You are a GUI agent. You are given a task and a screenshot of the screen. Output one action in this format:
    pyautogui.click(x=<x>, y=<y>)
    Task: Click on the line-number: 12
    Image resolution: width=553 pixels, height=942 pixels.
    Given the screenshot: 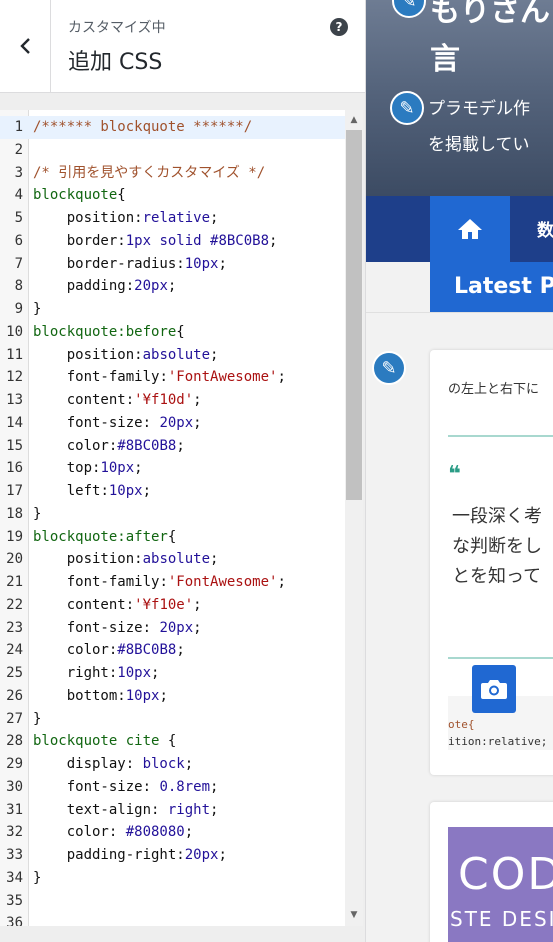 What is the action you would take?
    pyautogui.click(x=14, y=377)
    